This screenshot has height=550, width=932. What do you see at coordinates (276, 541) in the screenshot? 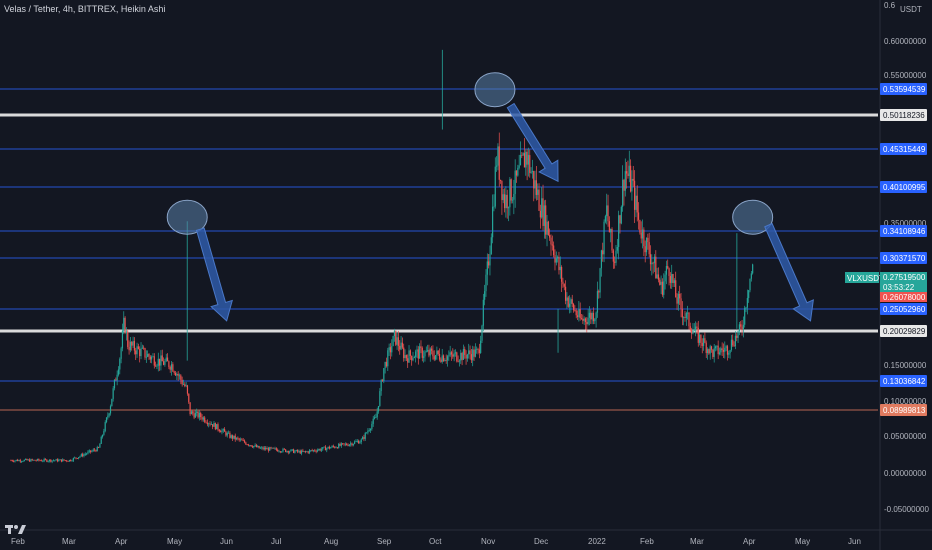
I see `x-tick-label: Jul` at bounding box center [276, 541].